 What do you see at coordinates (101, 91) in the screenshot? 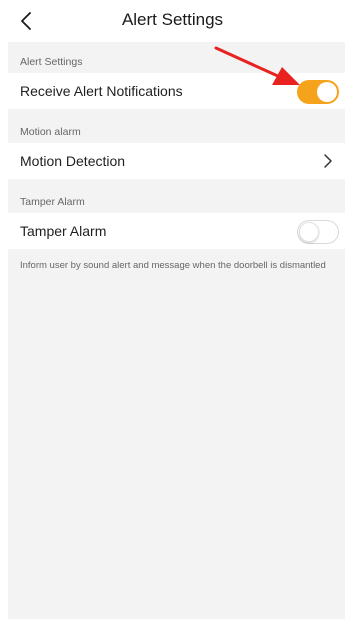
I see `receive-alert-notifications-label: Receive Alert Notifications` at bounding box center [101, 91].